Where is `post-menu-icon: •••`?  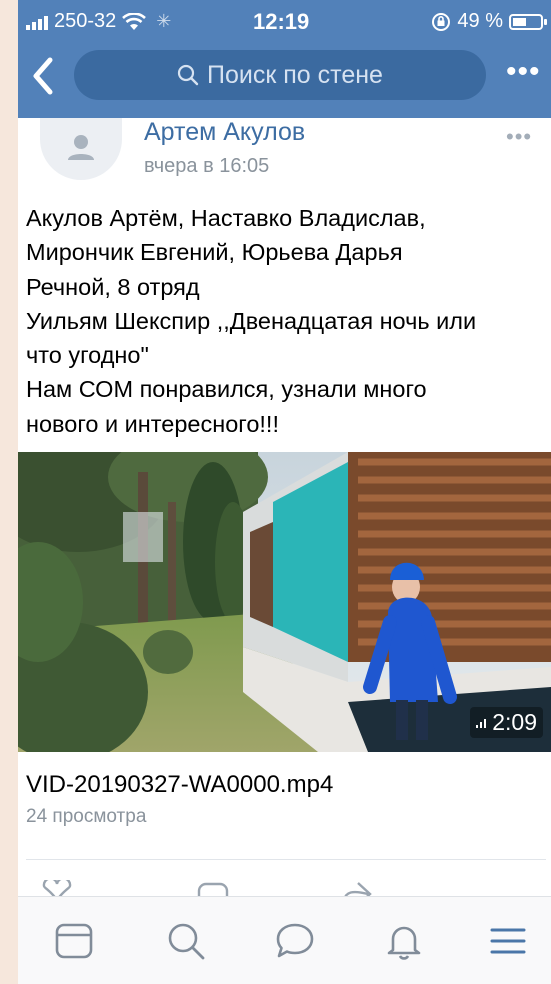 post-menu-icon: ••• is located at coordinates (519, 137).